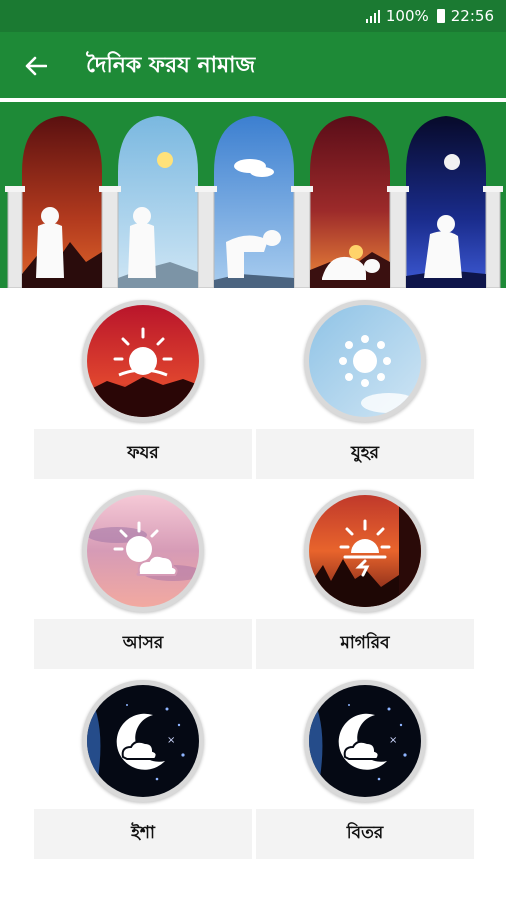 Image resolution: width=506 pixels, height=900 pixels. I want to click on maghrib-icon-frame, so click(365, 551).